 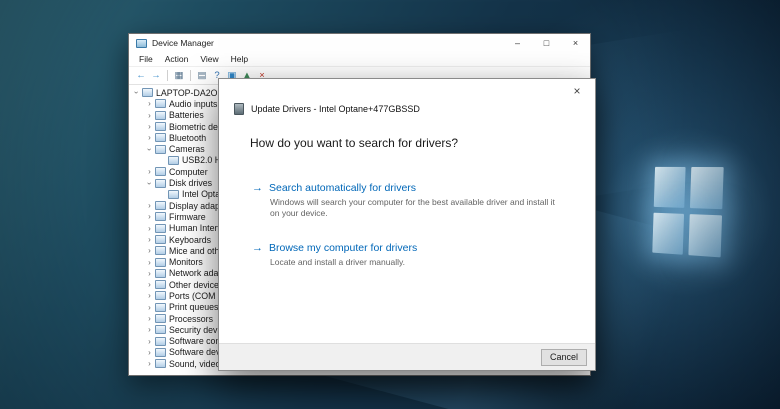 I want to click on tree-item-label: Cameras, so click(x=187, y=149).